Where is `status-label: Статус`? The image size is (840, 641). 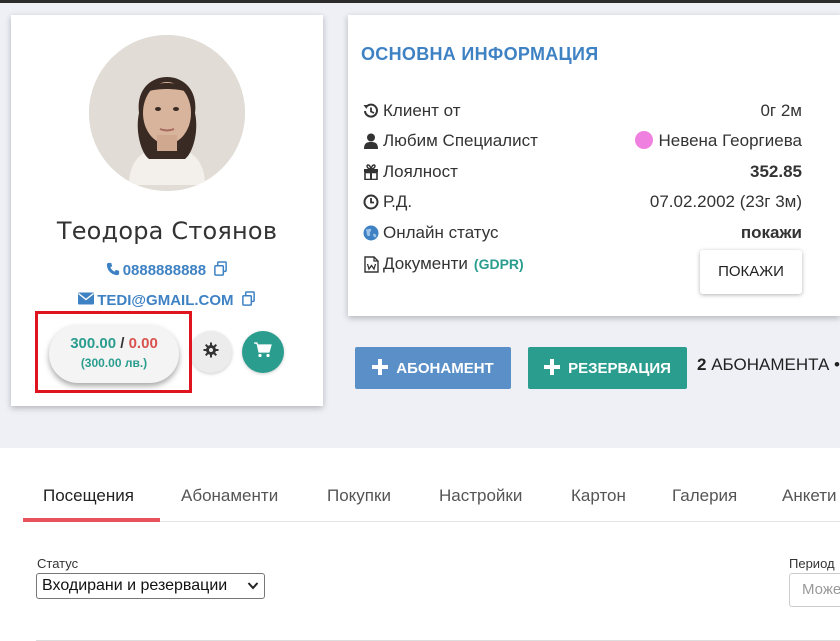
status-label: Статус is located at coordinates (58, 563).